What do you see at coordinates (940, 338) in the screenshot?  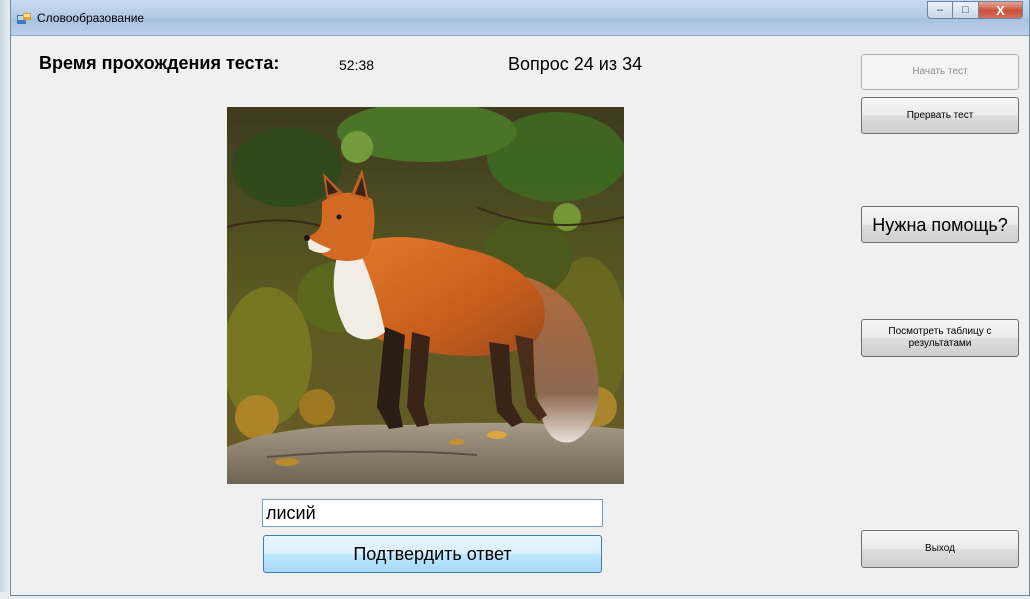 I see `view-results-button: Посмотреть таблицу с результатами` at bounding box center [940, 338].